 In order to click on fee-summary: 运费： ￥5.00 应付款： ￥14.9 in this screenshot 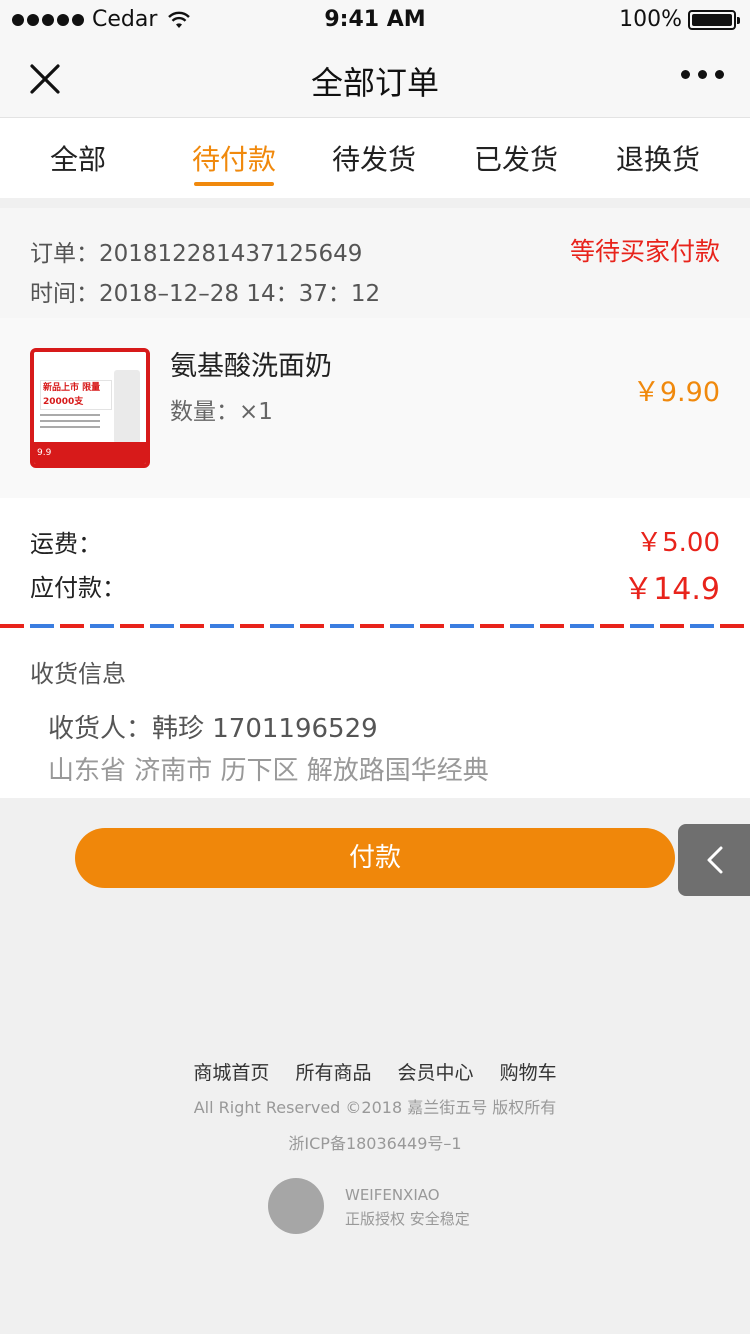, I will do `click(375, 561)`.